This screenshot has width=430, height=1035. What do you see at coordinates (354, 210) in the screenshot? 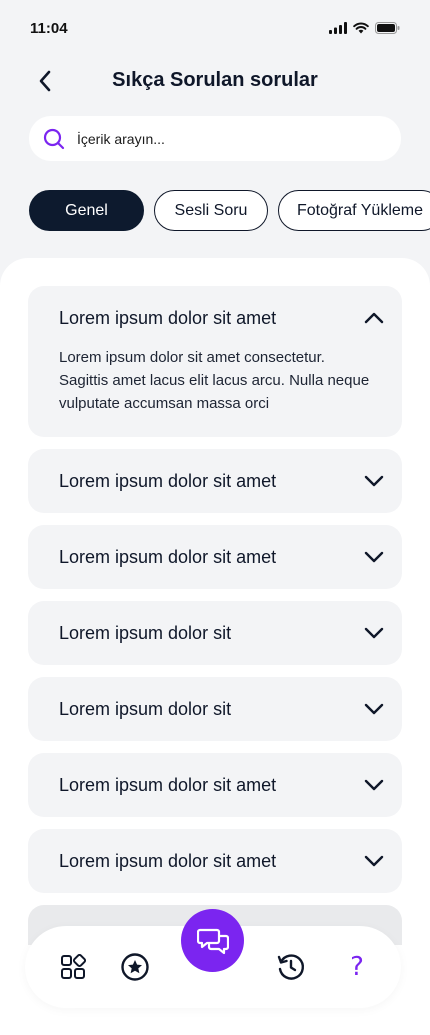
I see `chip-fotograf-yukleme: Fotoğraf Yükleme` at bounding box center [354, 210].